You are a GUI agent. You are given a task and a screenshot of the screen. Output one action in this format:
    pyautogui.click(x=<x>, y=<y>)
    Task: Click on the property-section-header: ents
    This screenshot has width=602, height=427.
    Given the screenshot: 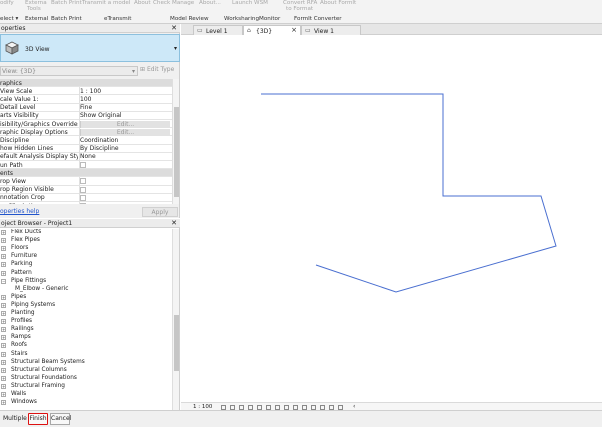 What is the action you would take?
    pyautogui.click(x=86, y=173)
    